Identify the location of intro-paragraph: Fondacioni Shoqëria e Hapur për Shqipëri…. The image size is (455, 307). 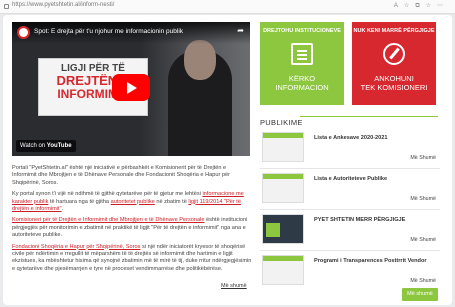
(132, 257).